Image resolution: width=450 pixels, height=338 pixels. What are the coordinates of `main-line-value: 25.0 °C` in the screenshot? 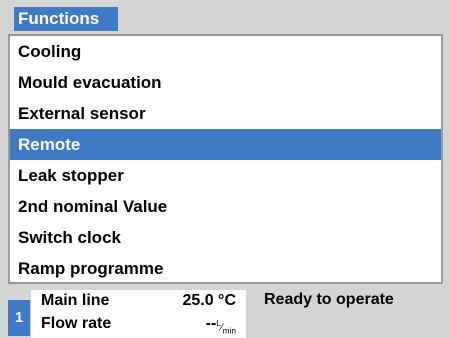 It's located at (209, 300).